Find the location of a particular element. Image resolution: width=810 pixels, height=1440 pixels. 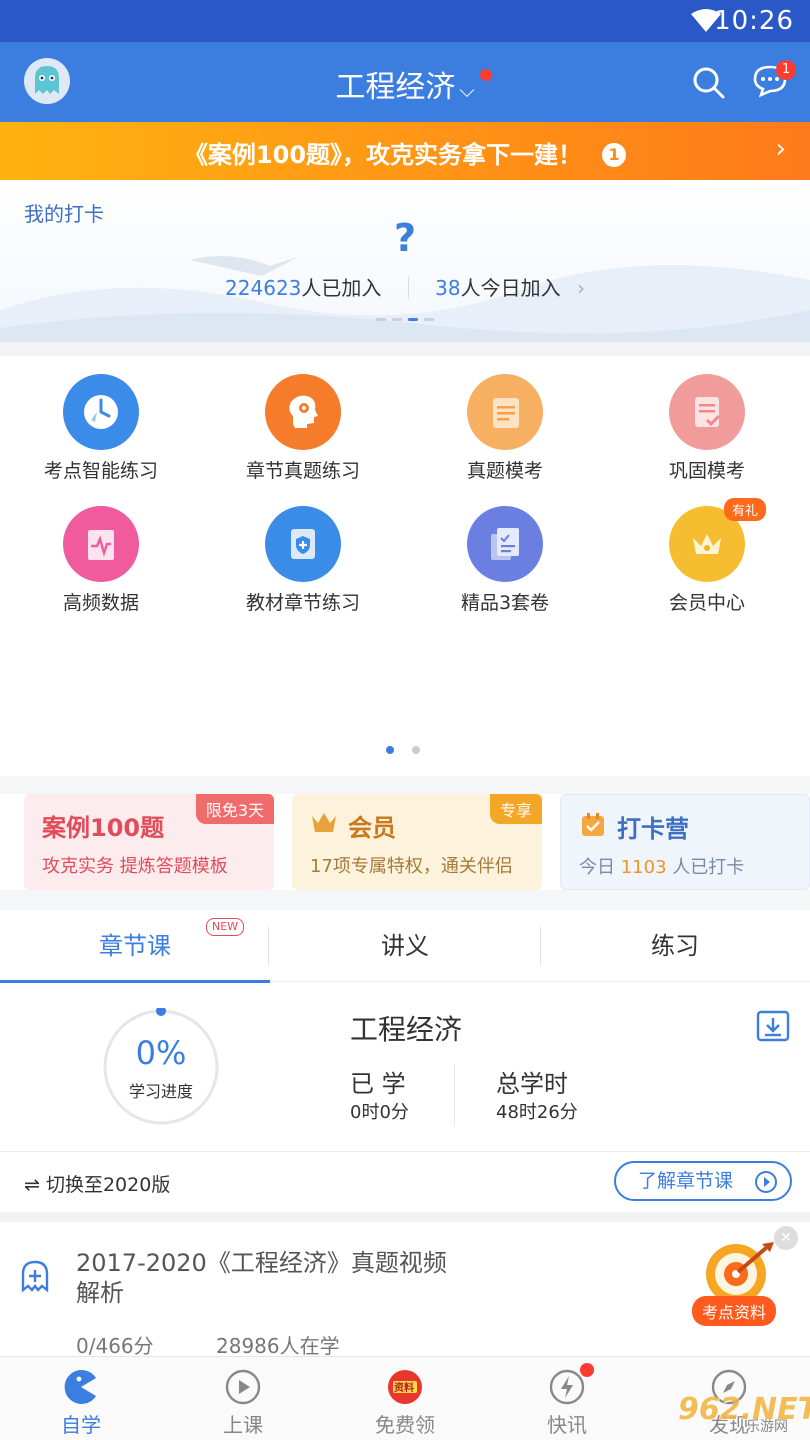

case100-card: 案例100题 攻克实务 提炼答题模板 限免3天 is located at coordinates (149, 842).